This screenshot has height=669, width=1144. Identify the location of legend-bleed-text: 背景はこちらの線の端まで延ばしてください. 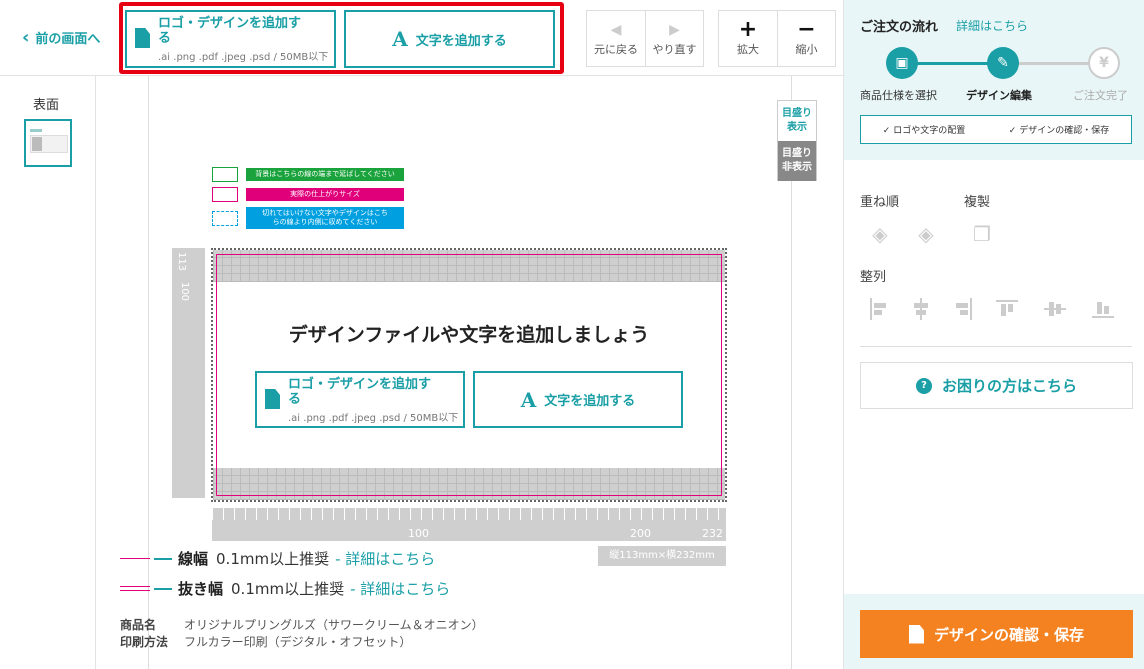
(325, 174).